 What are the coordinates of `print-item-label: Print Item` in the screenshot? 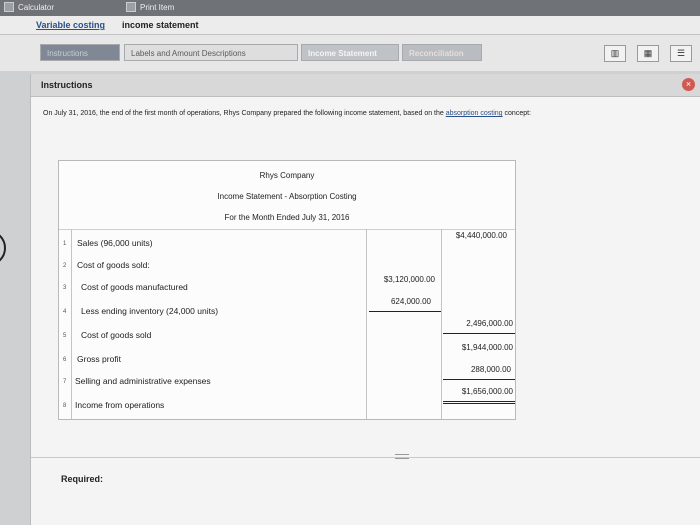 It's located at (157, 7).